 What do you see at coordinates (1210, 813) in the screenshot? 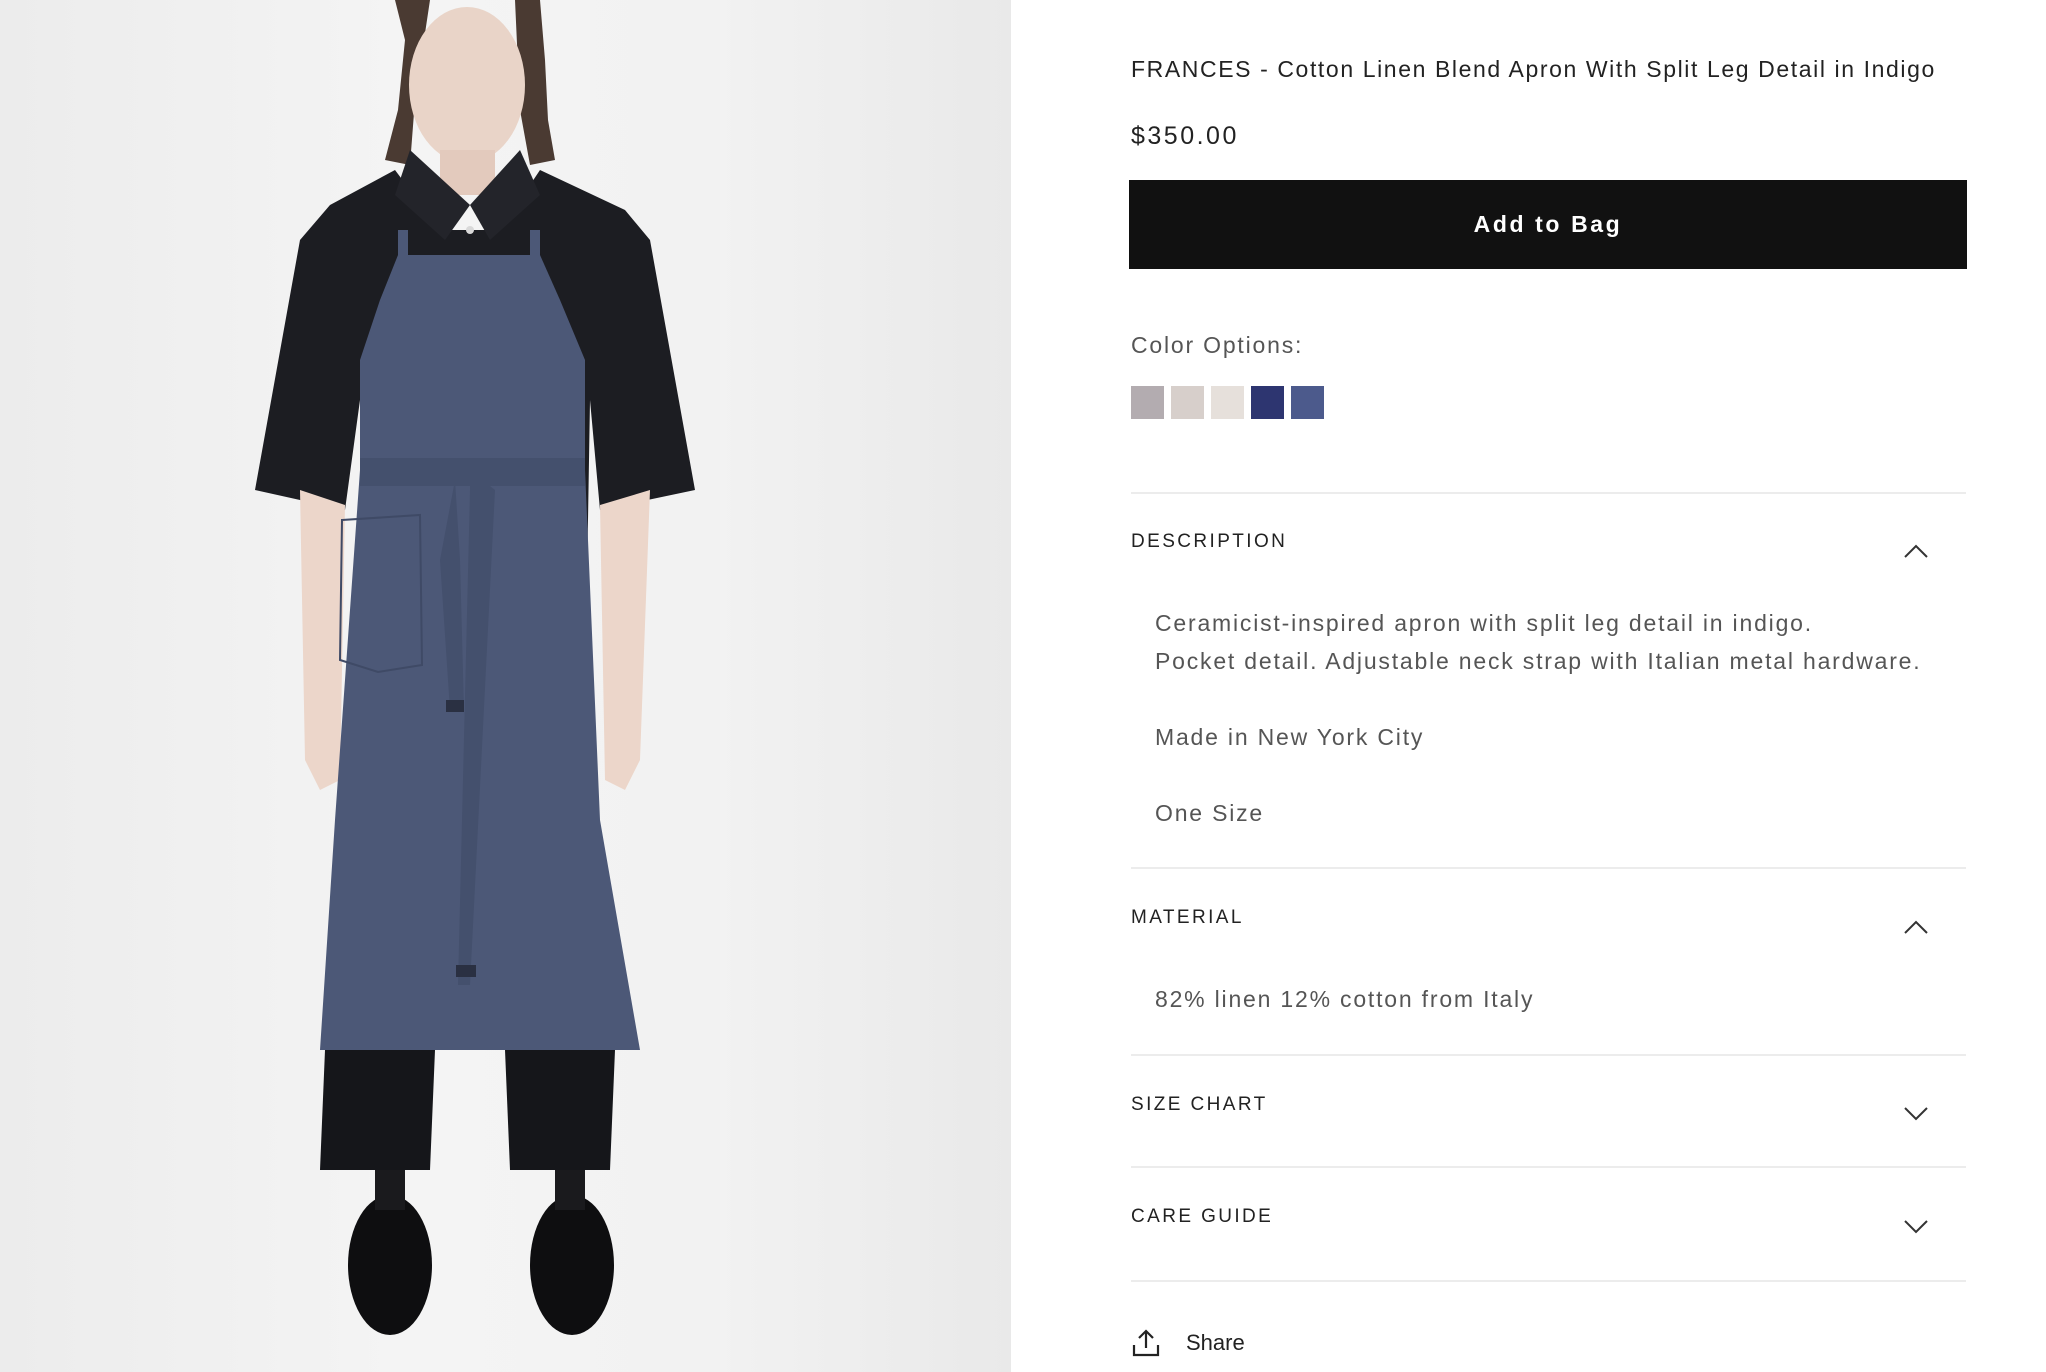
I see `description-line: One Size` at bounding box center [1210, 813].